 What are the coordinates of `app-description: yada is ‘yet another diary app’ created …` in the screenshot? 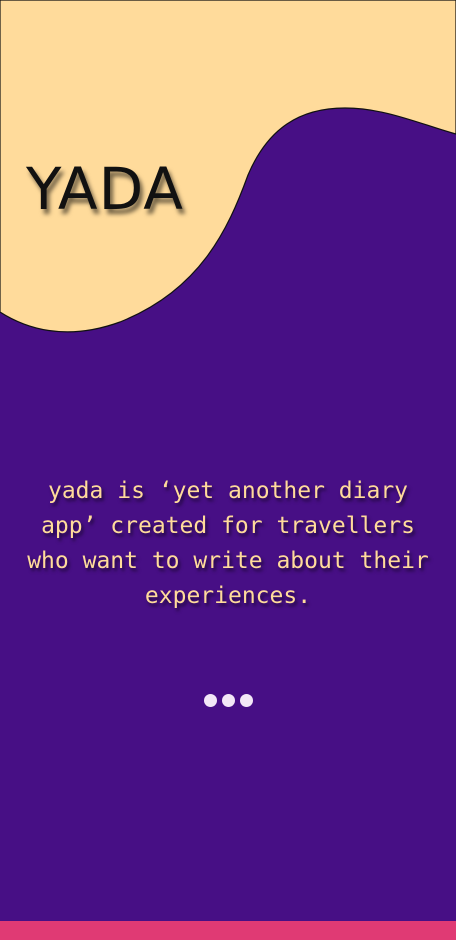 It's located at (228, 543).